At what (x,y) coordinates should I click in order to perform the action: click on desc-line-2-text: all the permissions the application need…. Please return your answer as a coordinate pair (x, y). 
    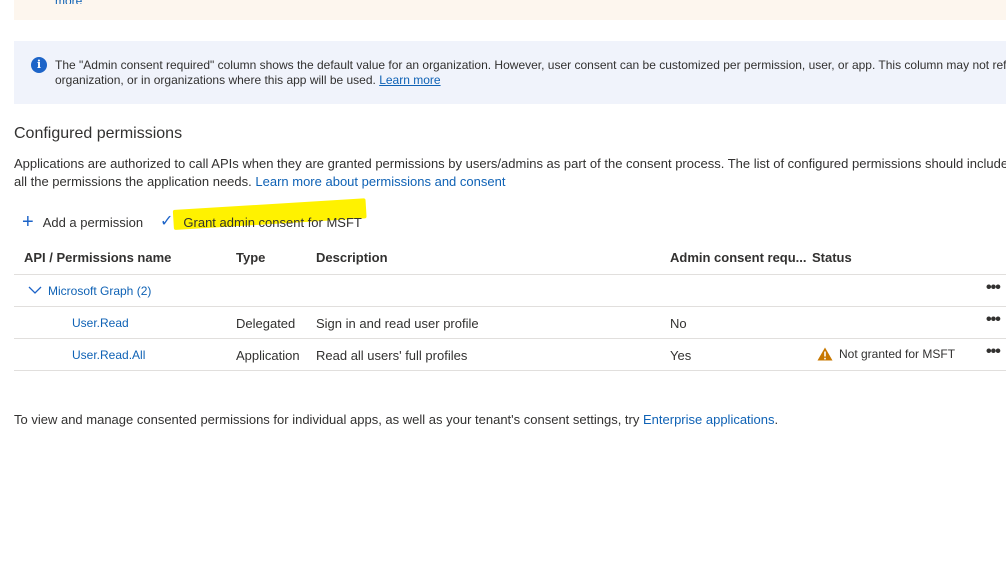
    Looking at the image, I should click on (133, 181).